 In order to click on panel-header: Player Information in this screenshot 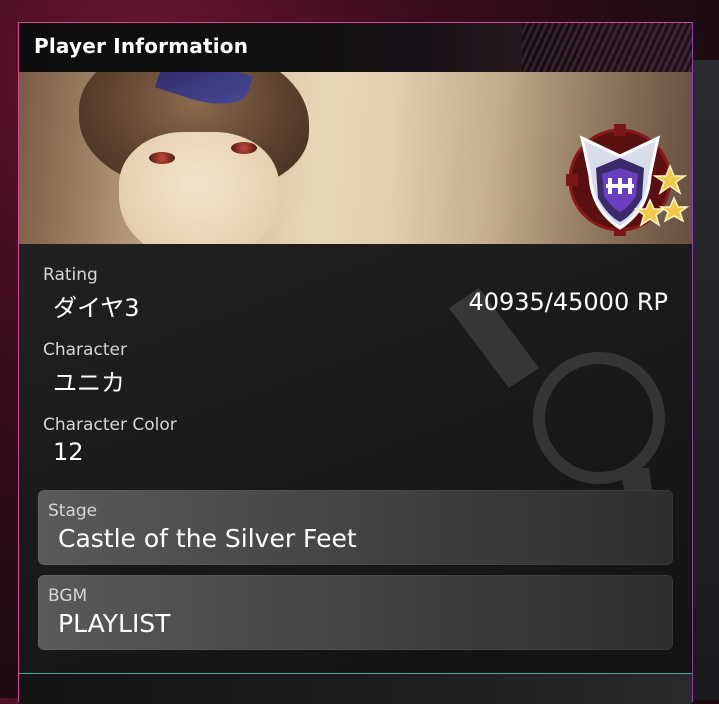, I will do `click(355, 47)`.